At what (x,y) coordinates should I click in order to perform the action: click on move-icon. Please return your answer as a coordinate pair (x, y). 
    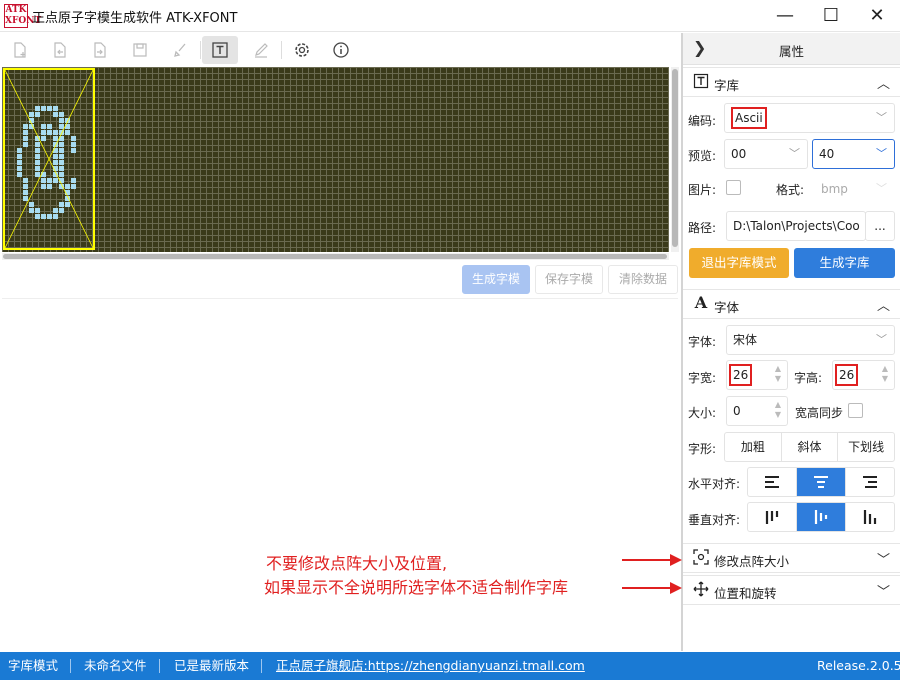
    Looking at the image, I should click on (701, 589).